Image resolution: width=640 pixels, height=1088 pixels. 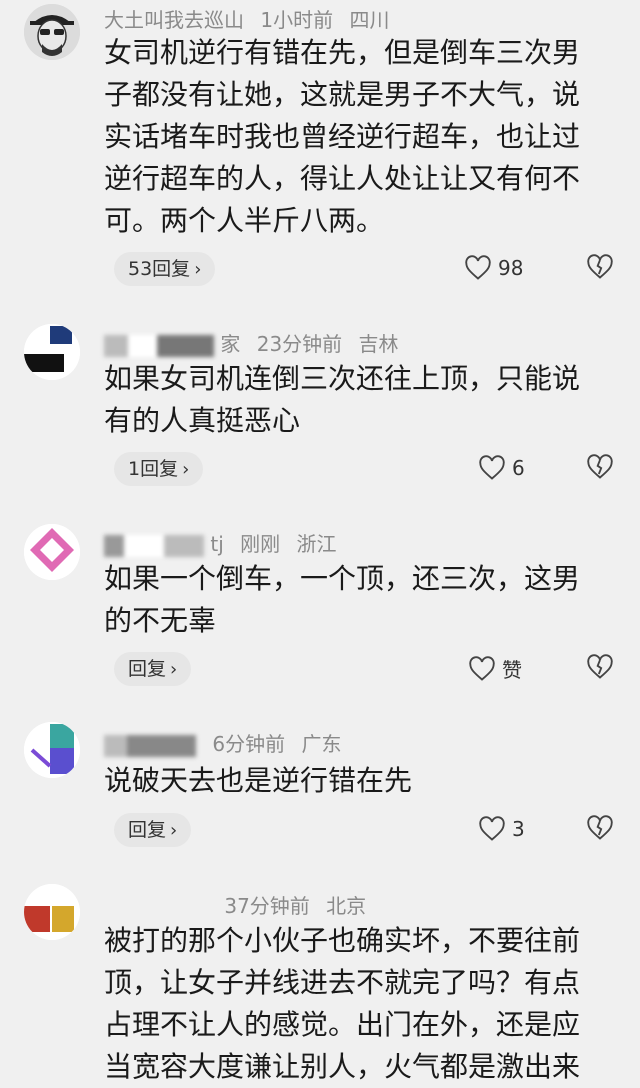 I want to click on comment-location: 浙江, so click(x=316, y=544).